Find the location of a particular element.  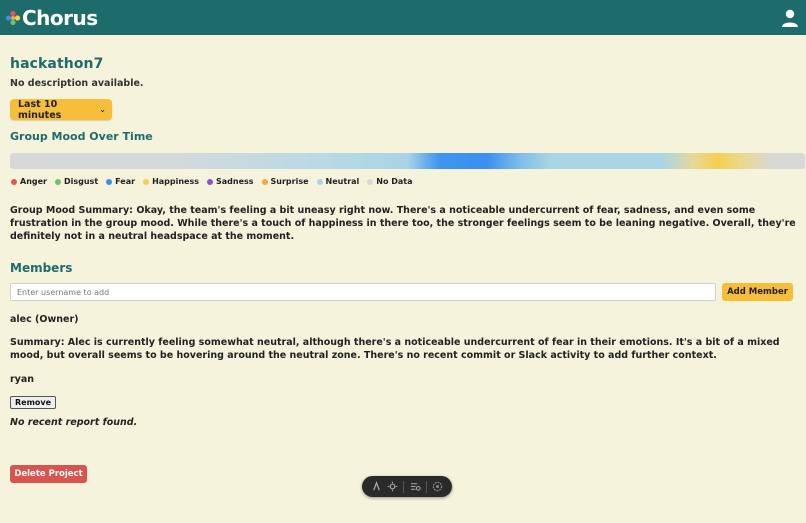

legend-label: Fear is located at coordinates (125, 181).